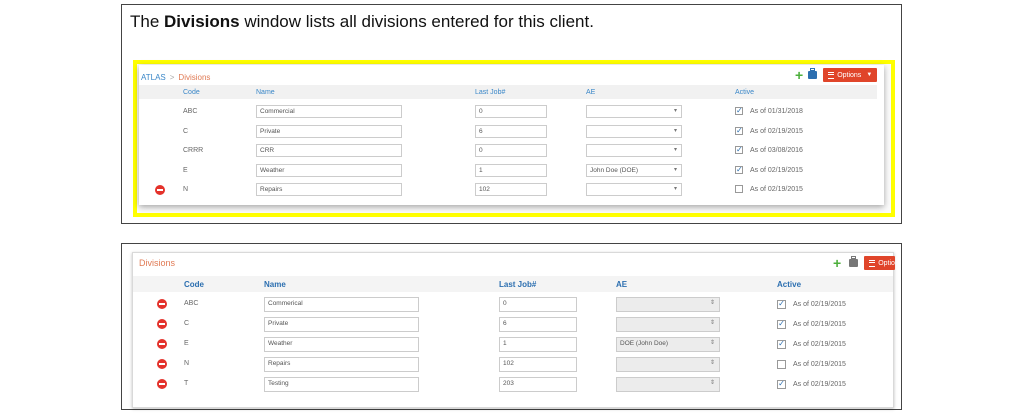 Image resolution: width=1013 pixels, height=417 pixels. Describe the element at coordinates (175, 77) in the screenshot. I see `breadcrumb: ATLAS > Divisions` at that location.